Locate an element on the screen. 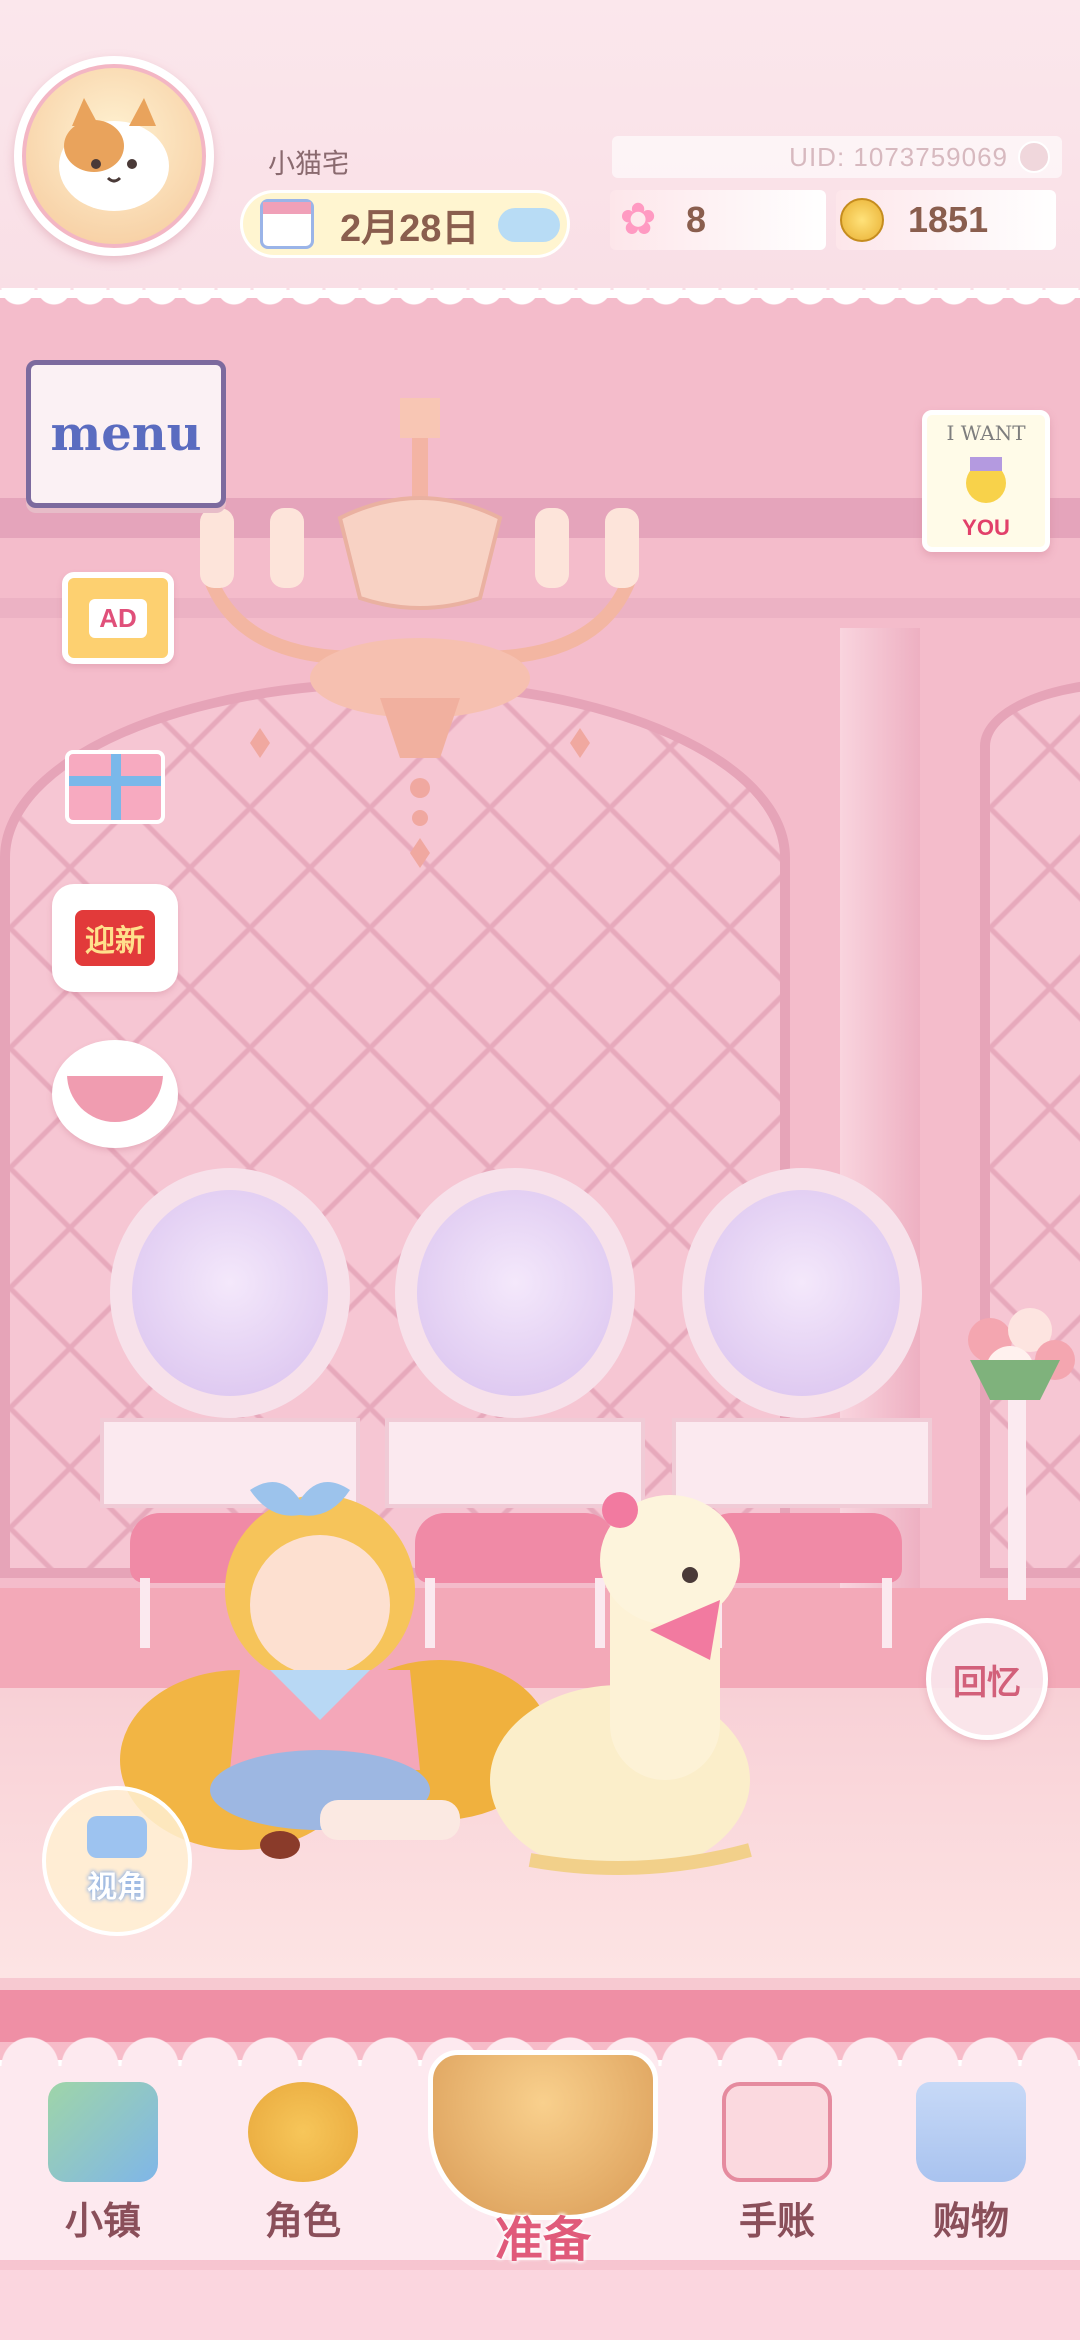  nav-character: 角色 is located at coordinates (303, 2172).